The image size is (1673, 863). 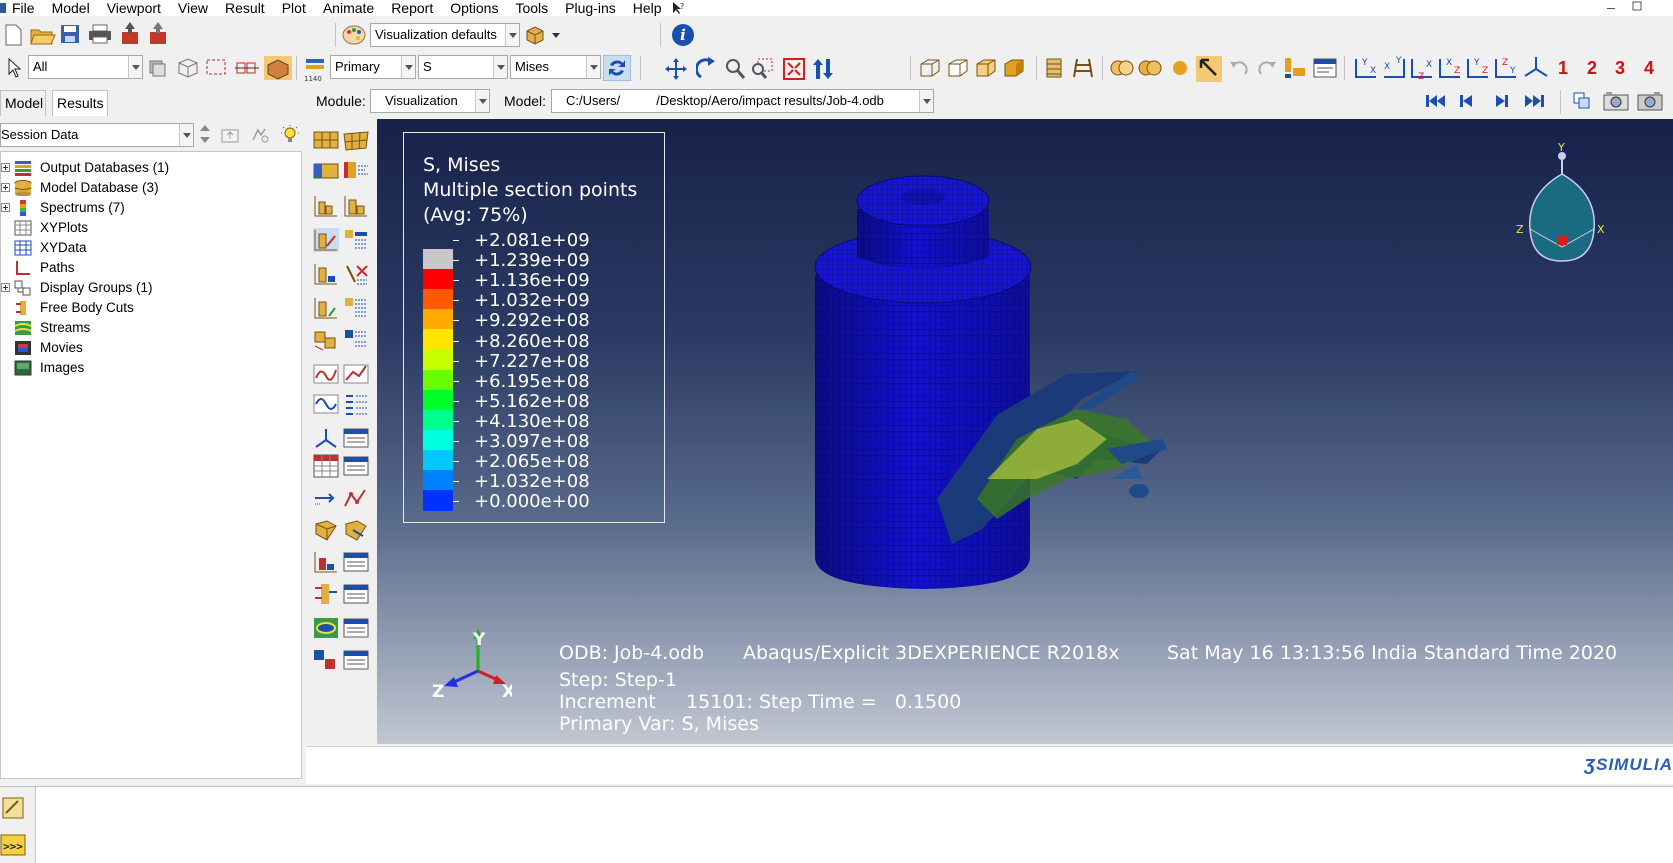 I want to click on palette-icon, so click(x=354, y=35).